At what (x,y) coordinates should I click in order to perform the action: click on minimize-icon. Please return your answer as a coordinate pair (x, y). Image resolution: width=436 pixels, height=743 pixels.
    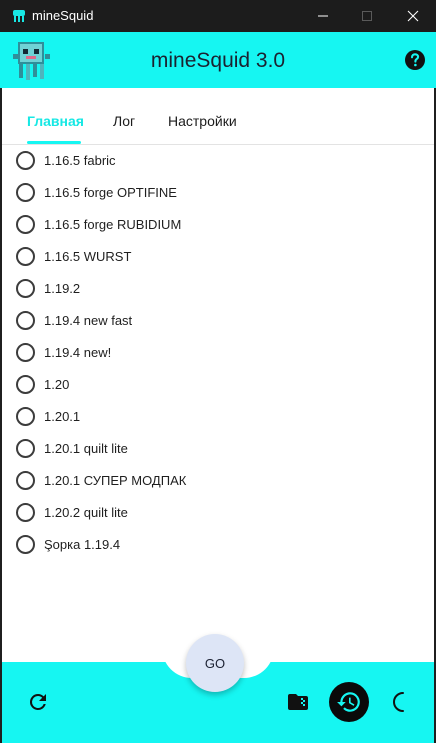
    Looking at the image, I should click on (323, 16).